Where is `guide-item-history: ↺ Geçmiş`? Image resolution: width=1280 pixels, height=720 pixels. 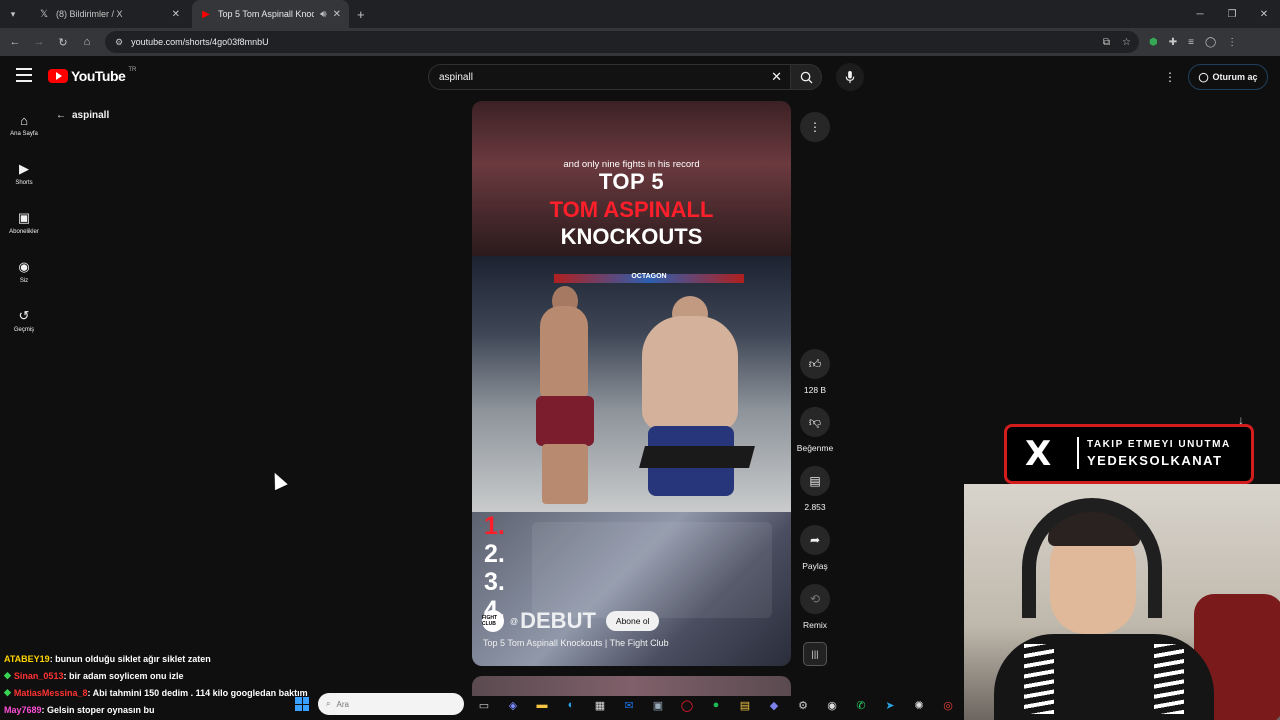 guide-item-history: ↺ Geçmiş is located at coordinates (24, 320).